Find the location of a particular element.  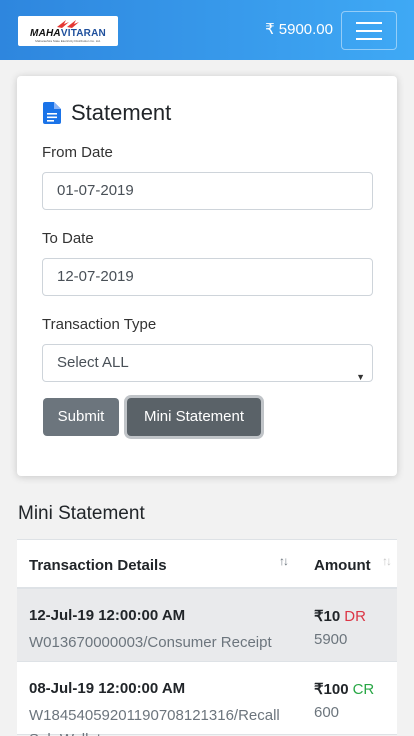

transaction-date: 08-Jul-19 12:00:00 AM is located at coordinates (107, 688).